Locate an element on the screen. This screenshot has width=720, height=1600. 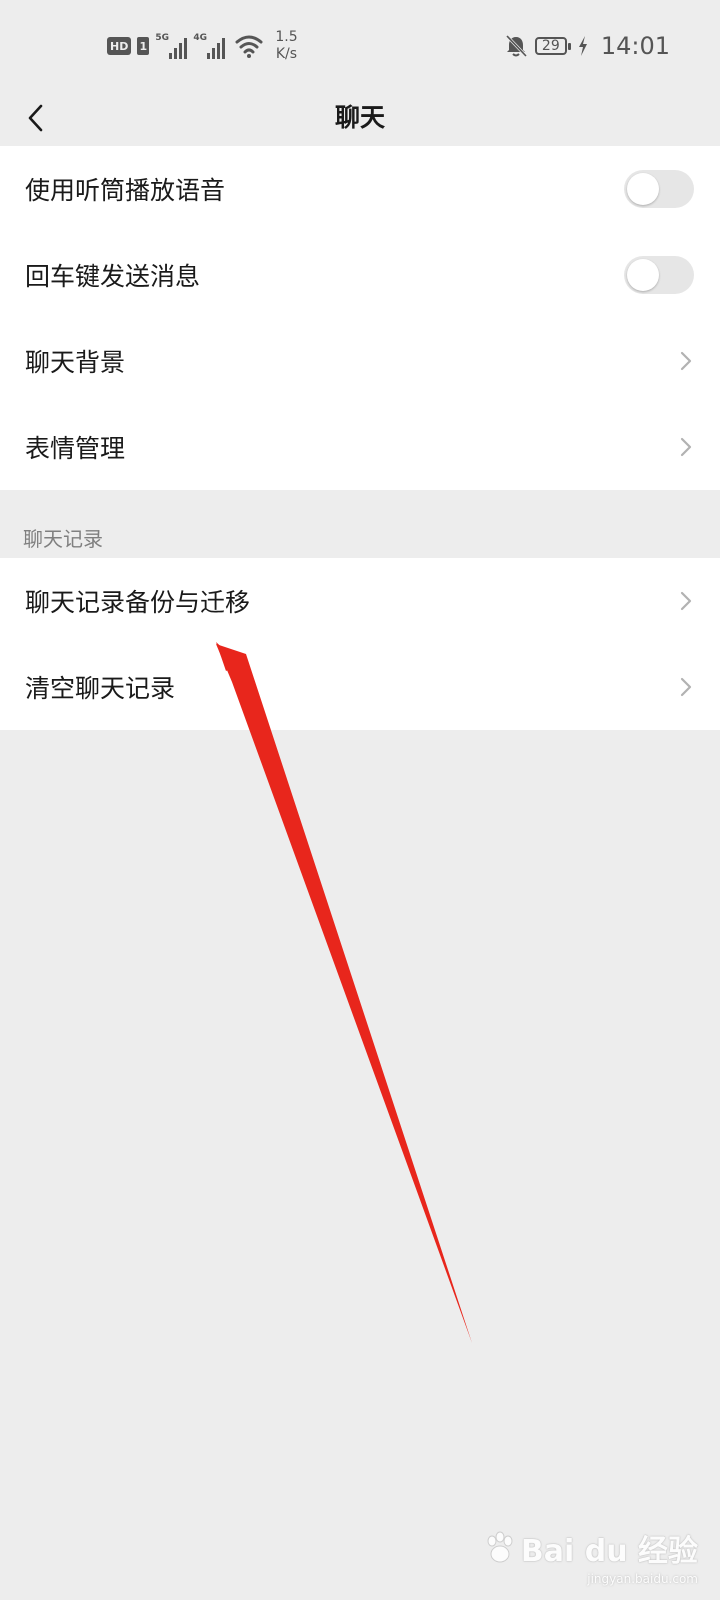
network-speed: 1.5 K/s is located at coordinates (286, 46).